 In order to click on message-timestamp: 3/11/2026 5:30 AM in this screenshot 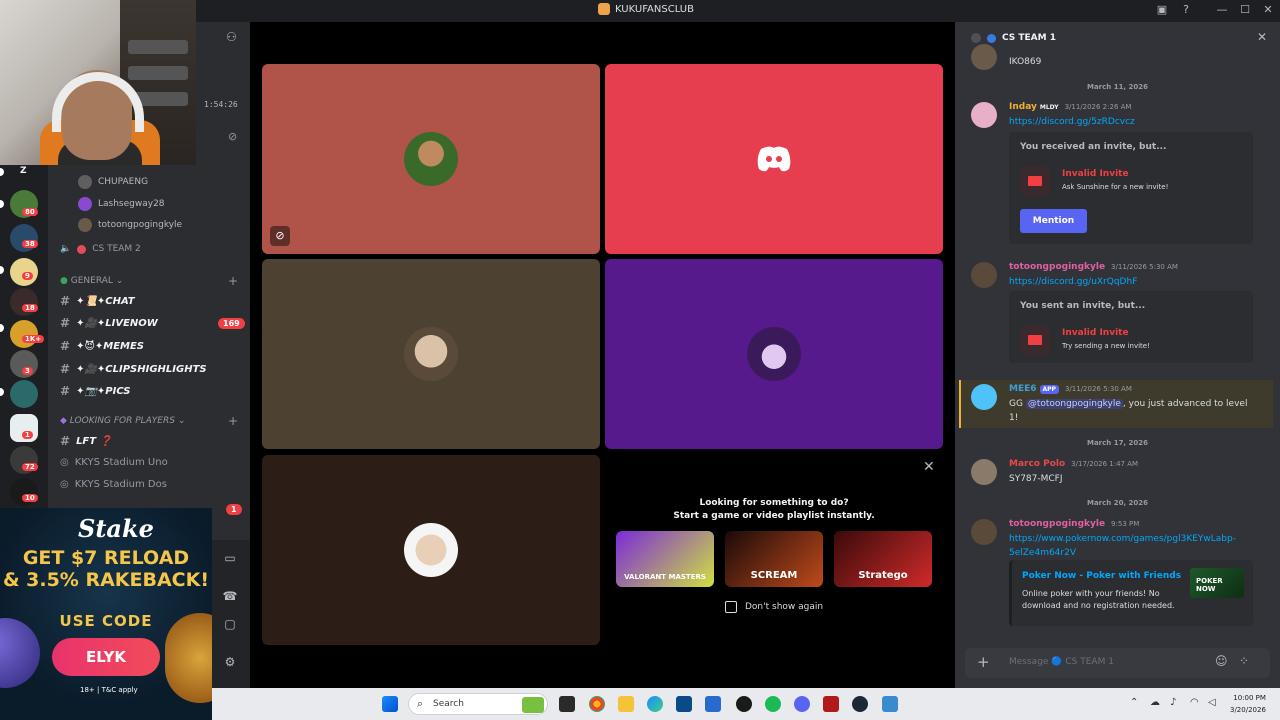, I will do `click(1098, 389)`.